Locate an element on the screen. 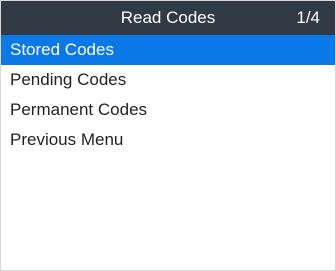 The width and height of the screenshot is (336, 271). screen-header: Read Codes 1/4 is located at coordinates (168, 18).